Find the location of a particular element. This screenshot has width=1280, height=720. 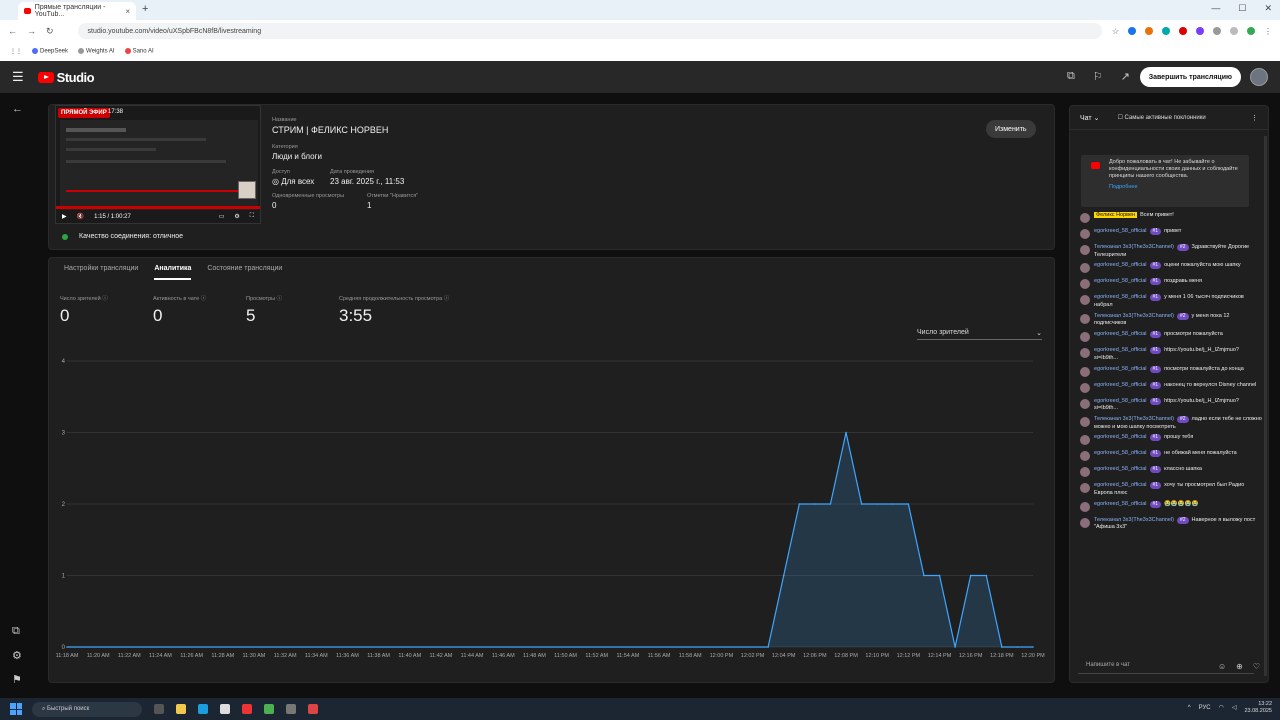

browser-tab: Прямые трансляции - YouTub... × is located at coordinates (77, 11).